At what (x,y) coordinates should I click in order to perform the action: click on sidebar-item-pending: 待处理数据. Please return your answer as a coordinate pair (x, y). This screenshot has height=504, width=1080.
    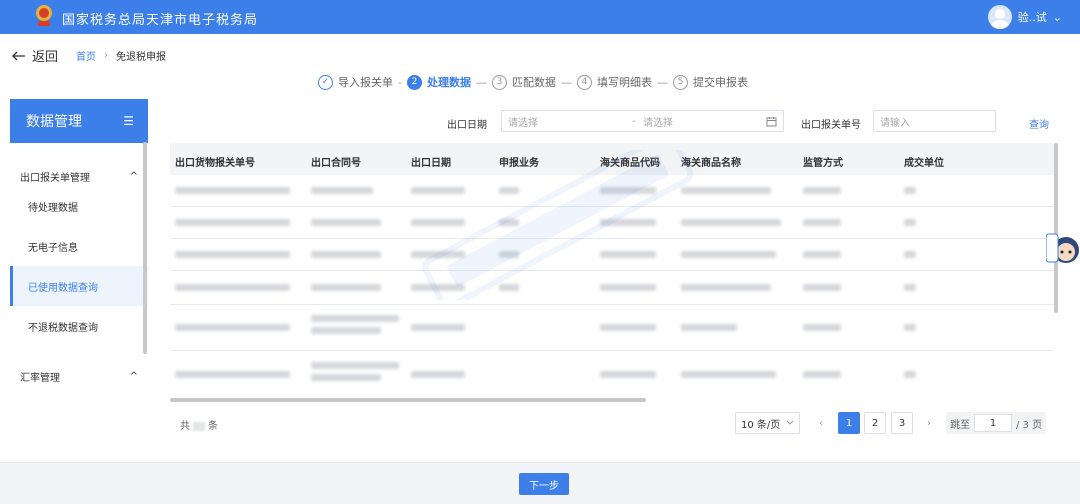
    Looking at the image, I should click on (79, 206).